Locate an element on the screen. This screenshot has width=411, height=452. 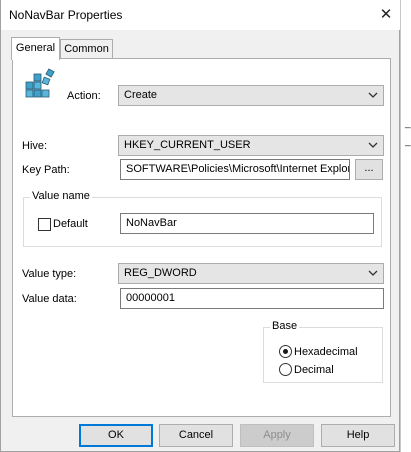
close-icon: ✕ is located at coordinates (386, 14).